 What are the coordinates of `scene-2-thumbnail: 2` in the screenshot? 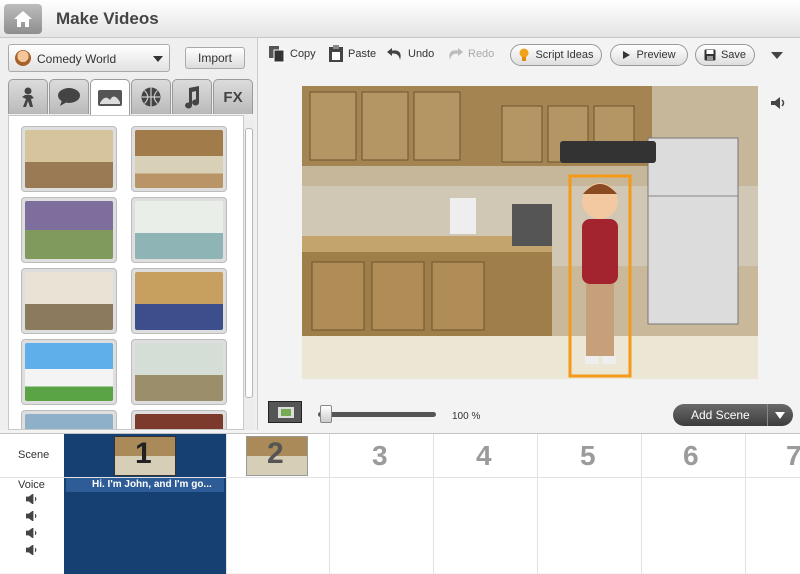 It's located at (277, 456).